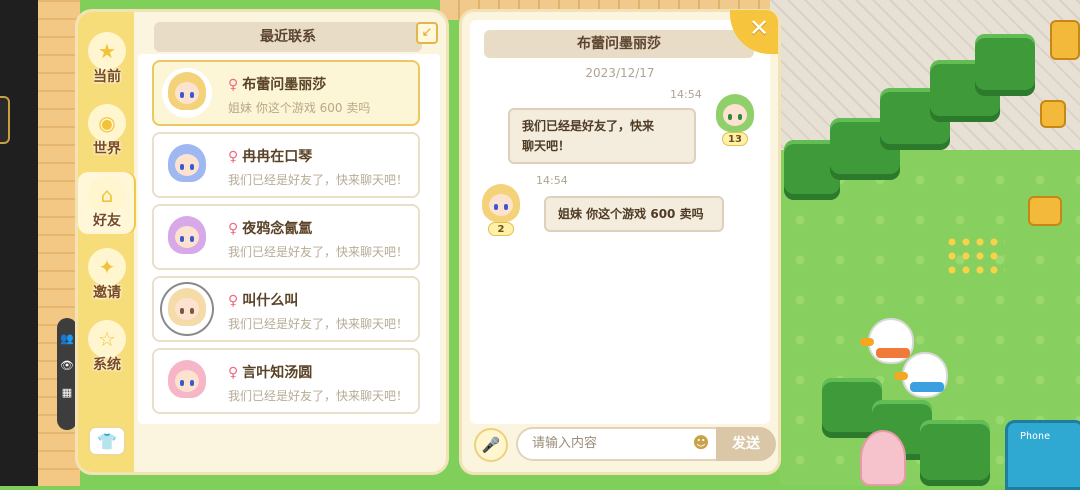 The height and width of the screenshot is (490, 1080). What do you see at coordinates (427, 33) in the screenshot?
I see `collapse-icon: ↙` at bounding box center [427, 33].